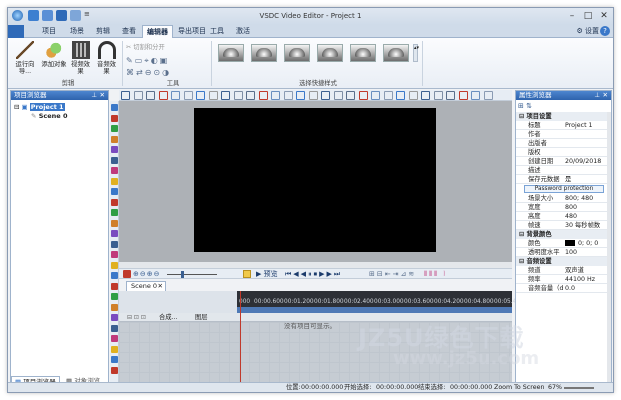 This screenshot has width=621, height=400. I want to click on pin-icon: ⊥, so click(597, 95).